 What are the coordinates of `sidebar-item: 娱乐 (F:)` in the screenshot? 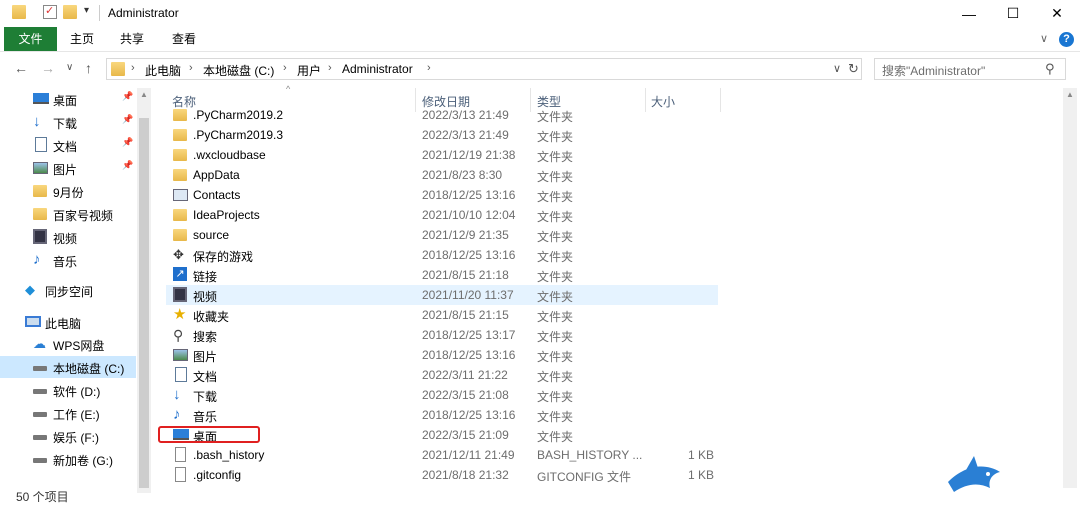 It's located at (68, 436).